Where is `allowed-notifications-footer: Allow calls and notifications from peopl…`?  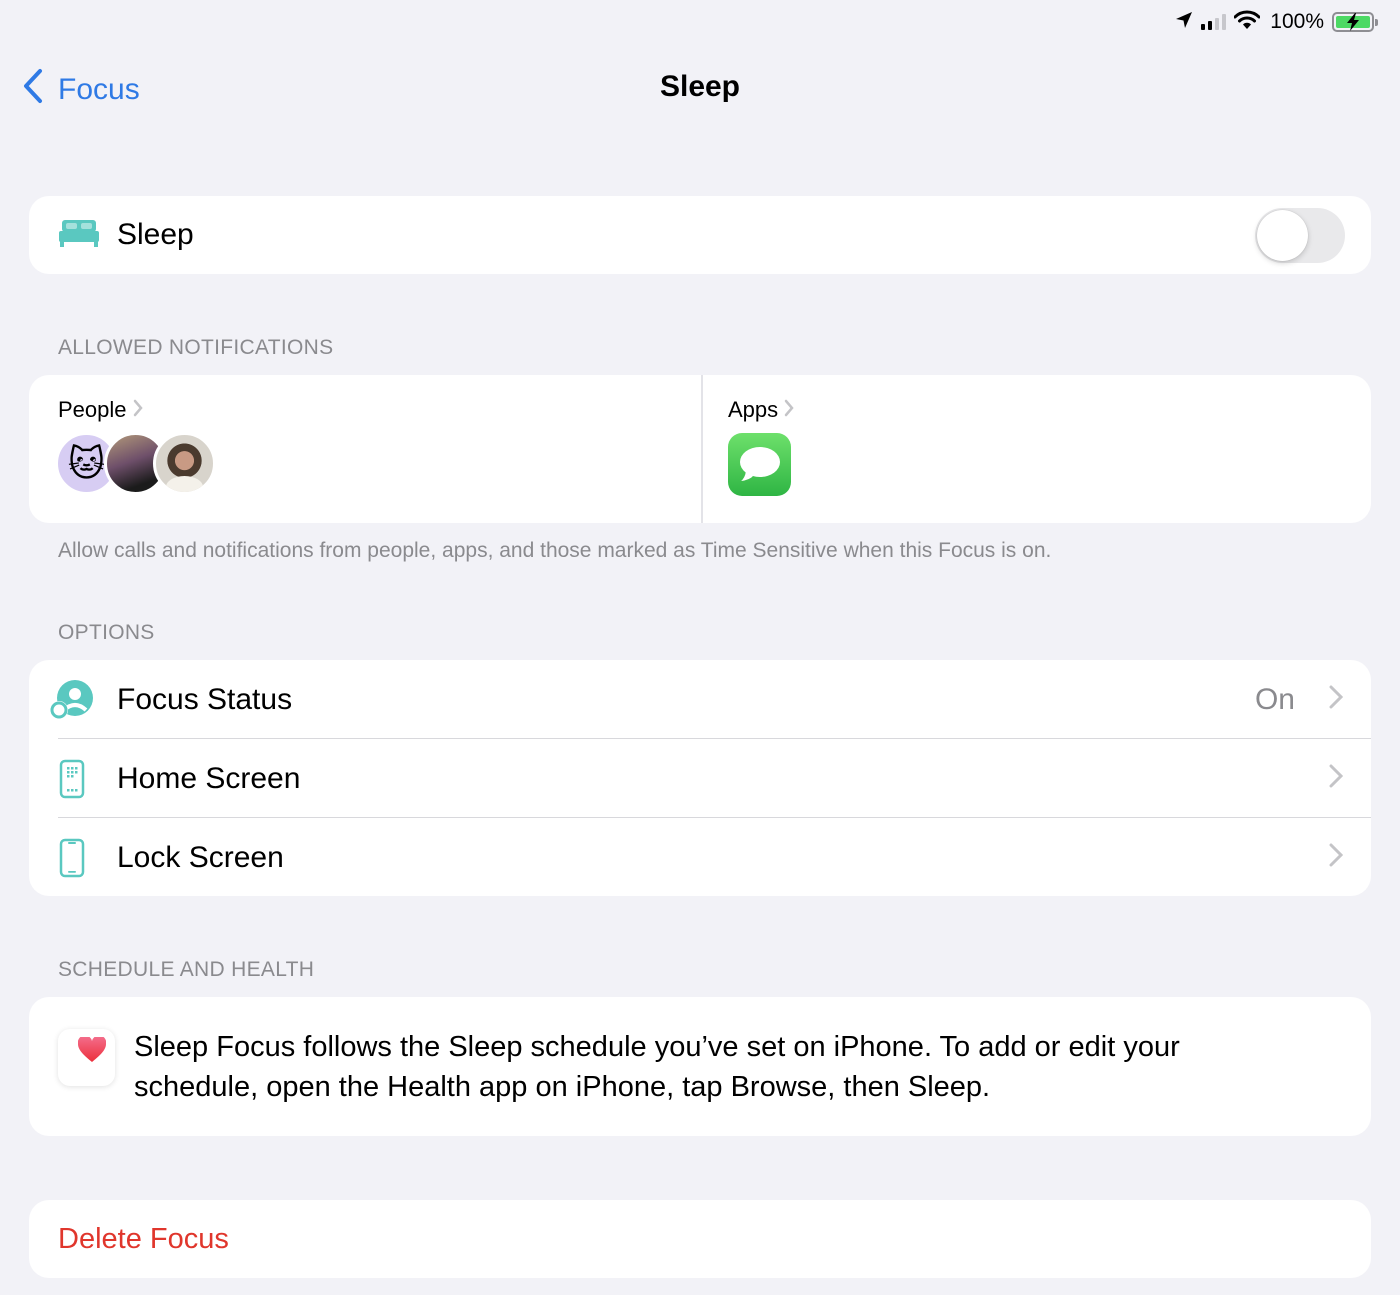
allowed-notifications-footer: Allow calls and notifications from peopl… is located at coordinates (555, 550).